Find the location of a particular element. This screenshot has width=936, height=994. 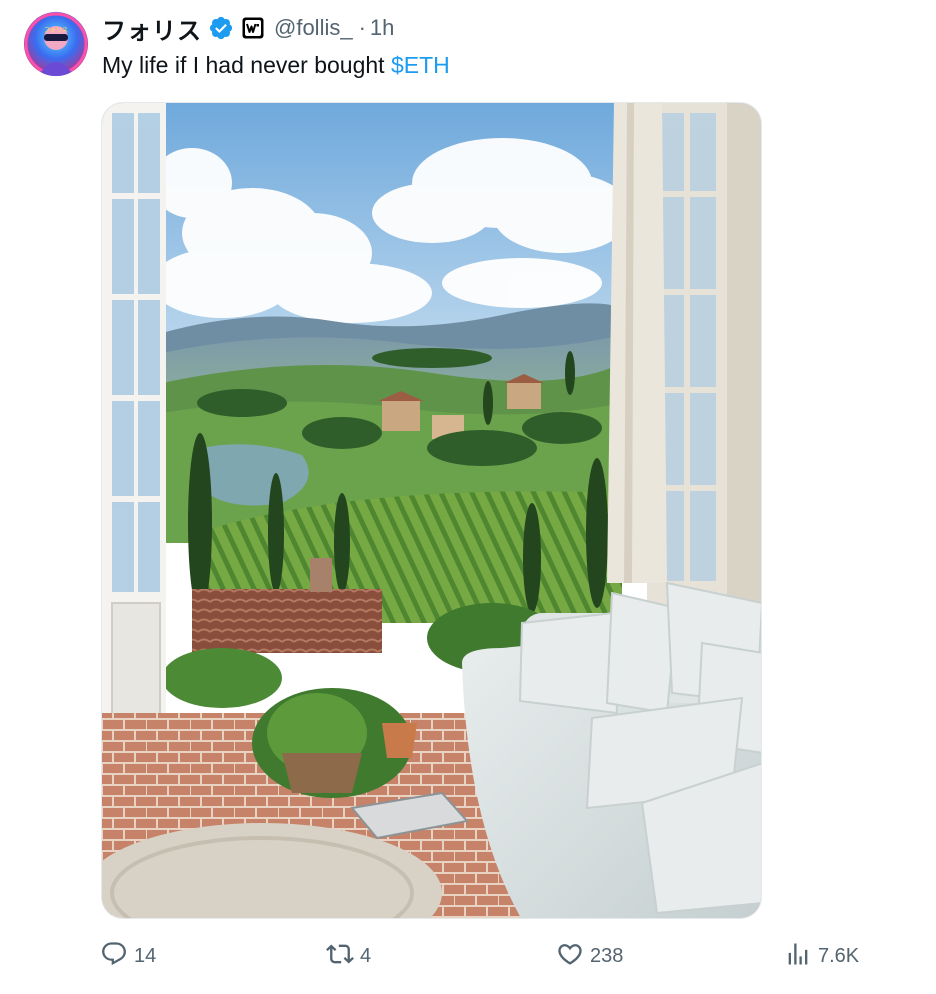

cashtag-link: $ETH is located at coordinates (420, 65).